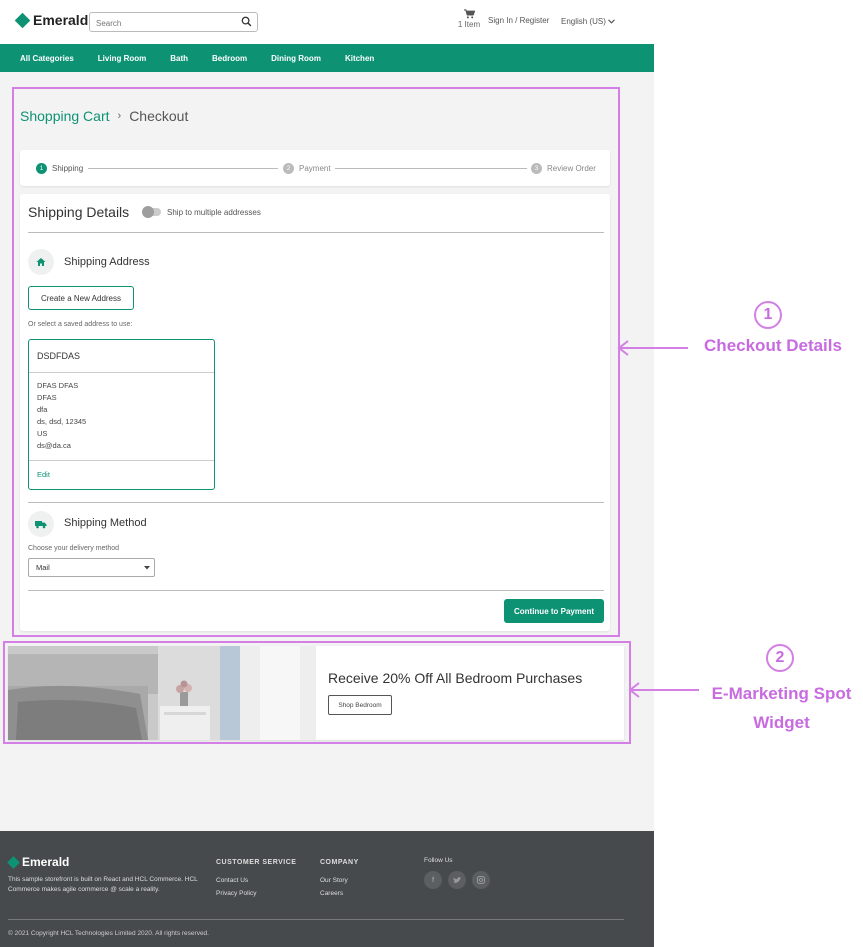 The height and width of the screenshot is (947, 863). What do you see at coordinates (317, 692) in the screenshot?
I see `annotation-box-emarketing-spot` at bounding box center [317, 692].